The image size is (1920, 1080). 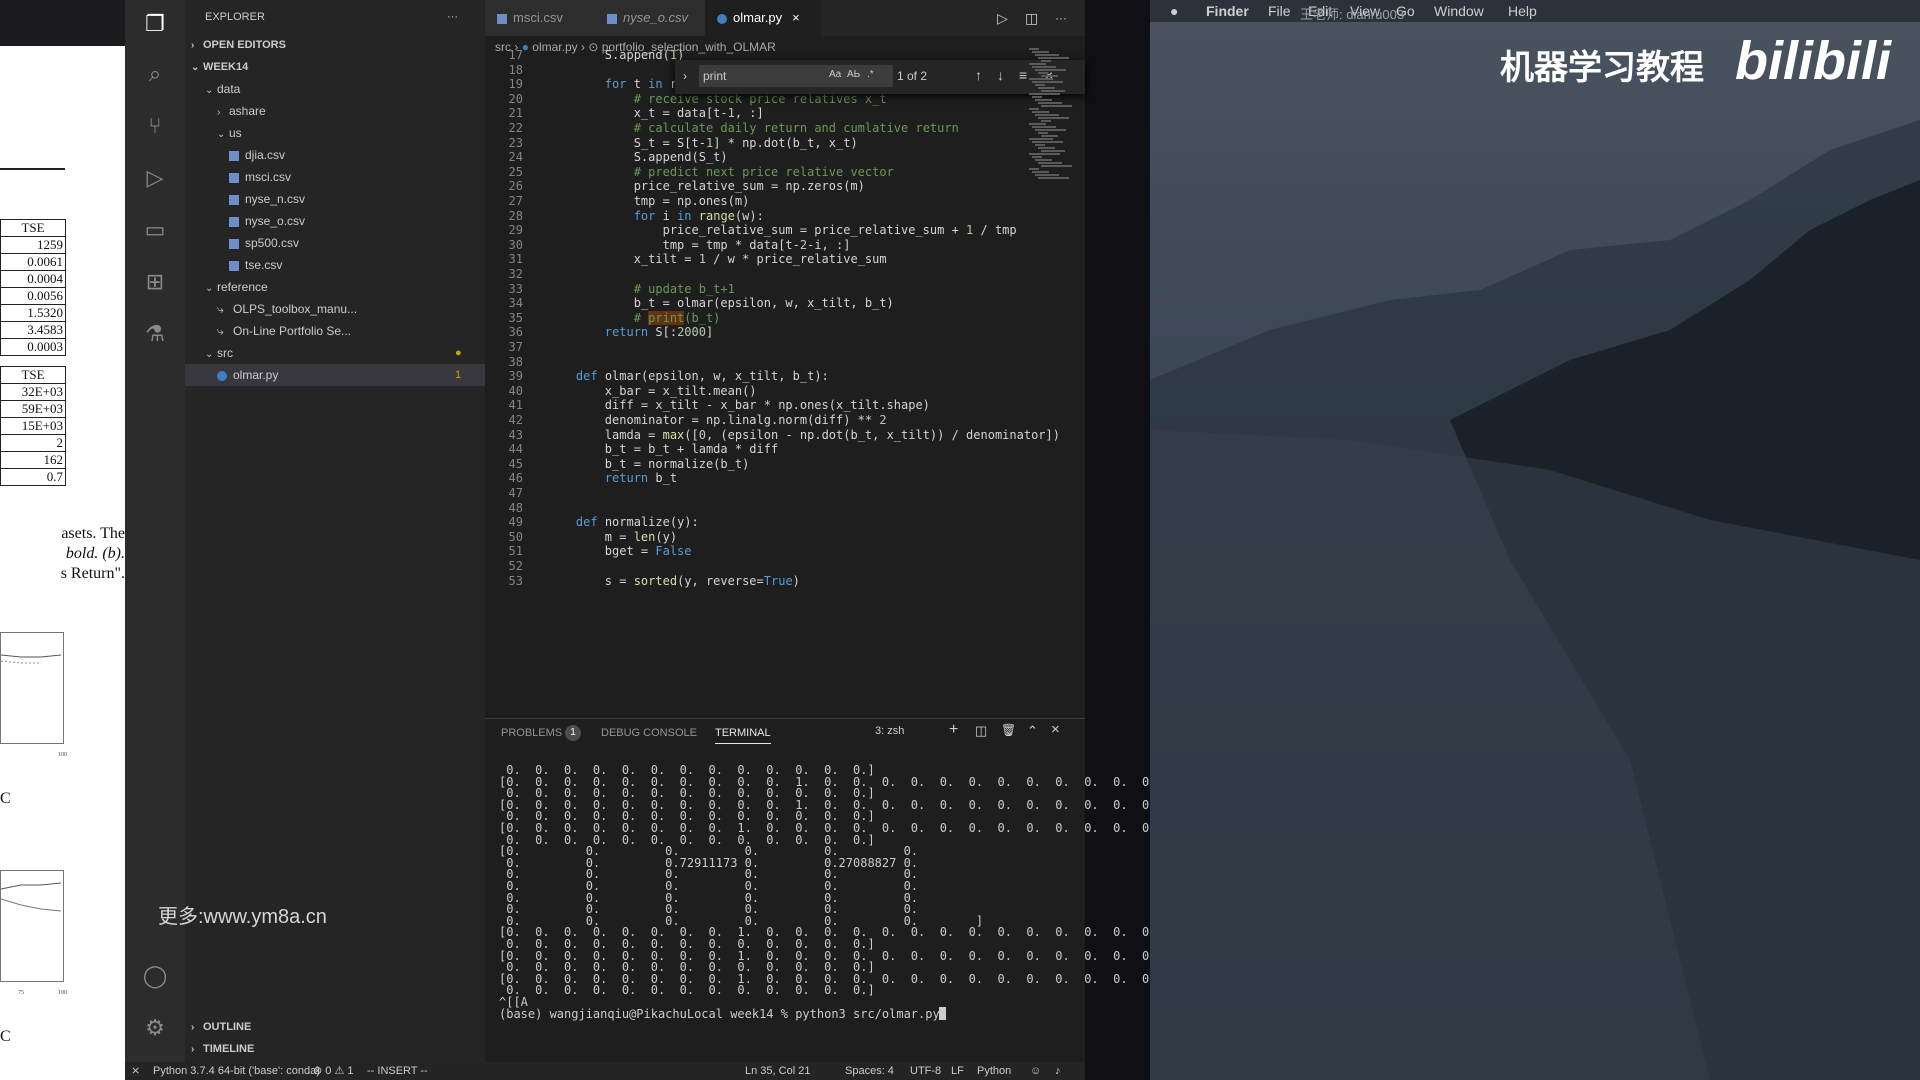 I want to click on tree-item: nyse_o.csv, so click(x=335, y=221).